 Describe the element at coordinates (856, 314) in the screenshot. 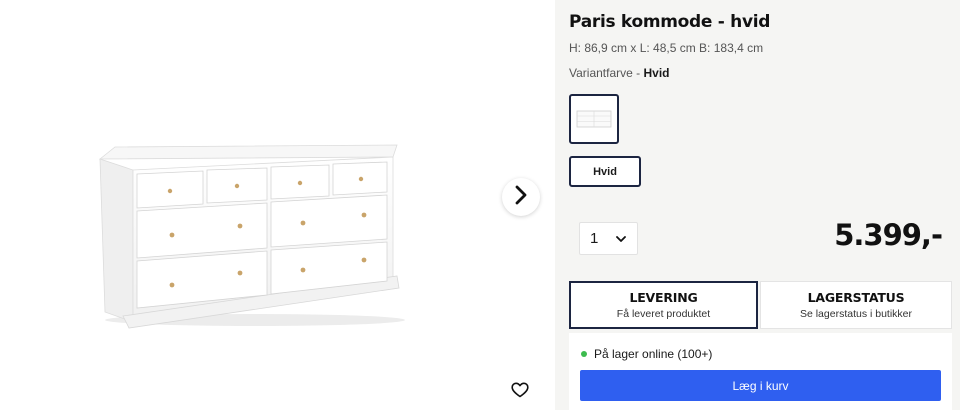

I see `tab-stock-subtitle: Se lagerstatus i butikker` at that location.